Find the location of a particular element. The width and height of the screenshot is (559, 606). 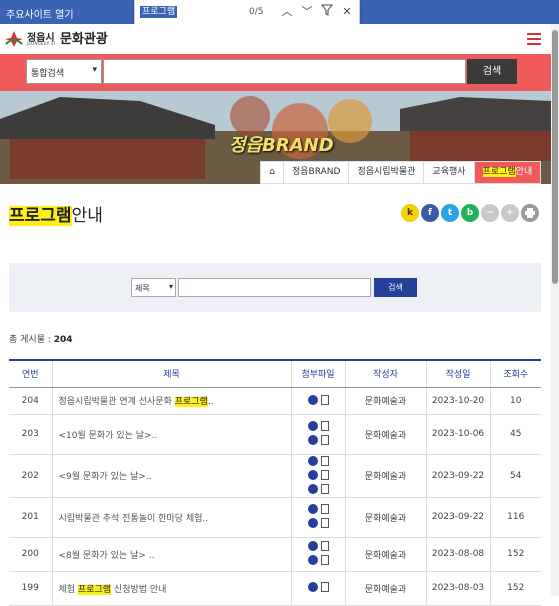

kakao-share-icon: k is located at coordinates (410, 213).